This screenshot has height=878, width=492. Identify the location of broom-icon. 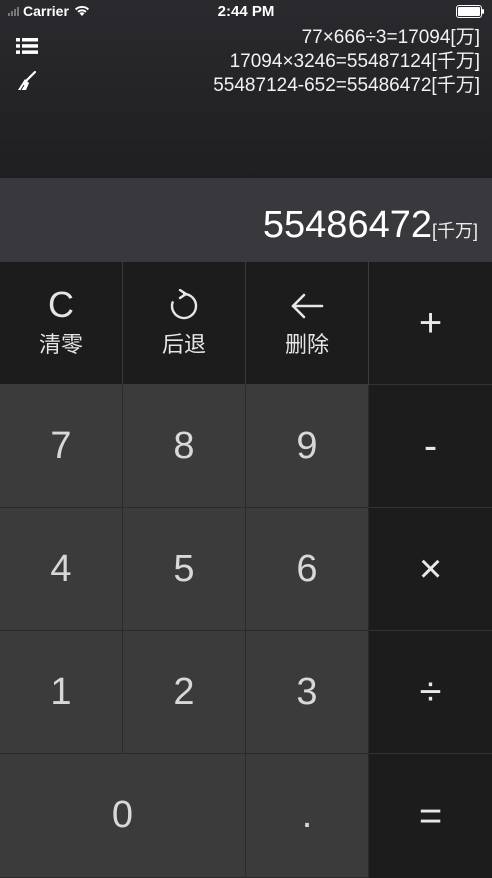
(27, 81).